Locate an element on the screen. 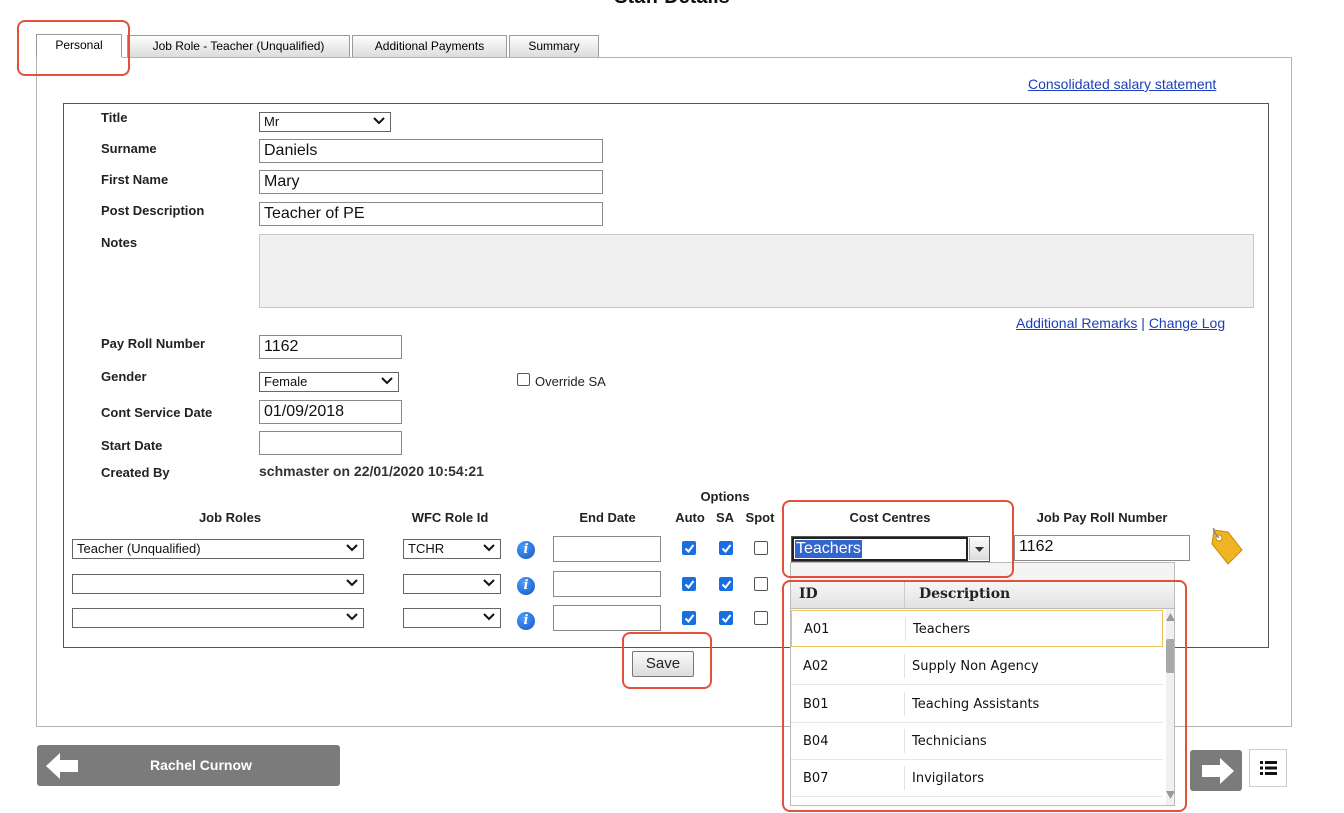 This screenshot has width=1344, height=813. cost-centre-input-focus: Teachers is located at coordinates (880, 549).